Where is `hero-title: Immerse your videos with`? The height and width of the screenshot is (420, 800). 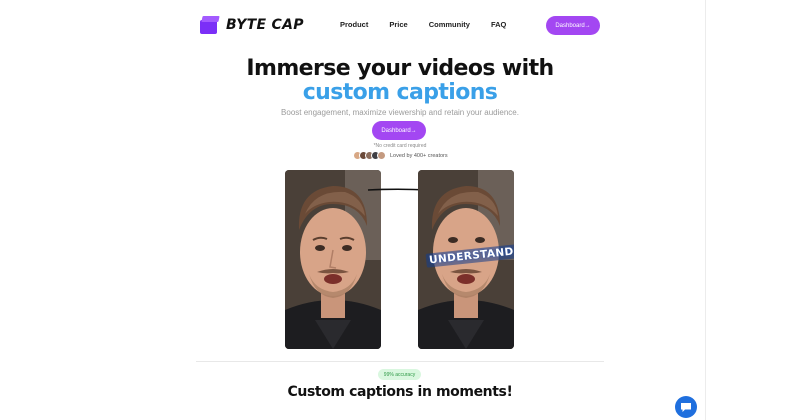
hero-title: Immerse your videos with is located at coordinates (400, 68).